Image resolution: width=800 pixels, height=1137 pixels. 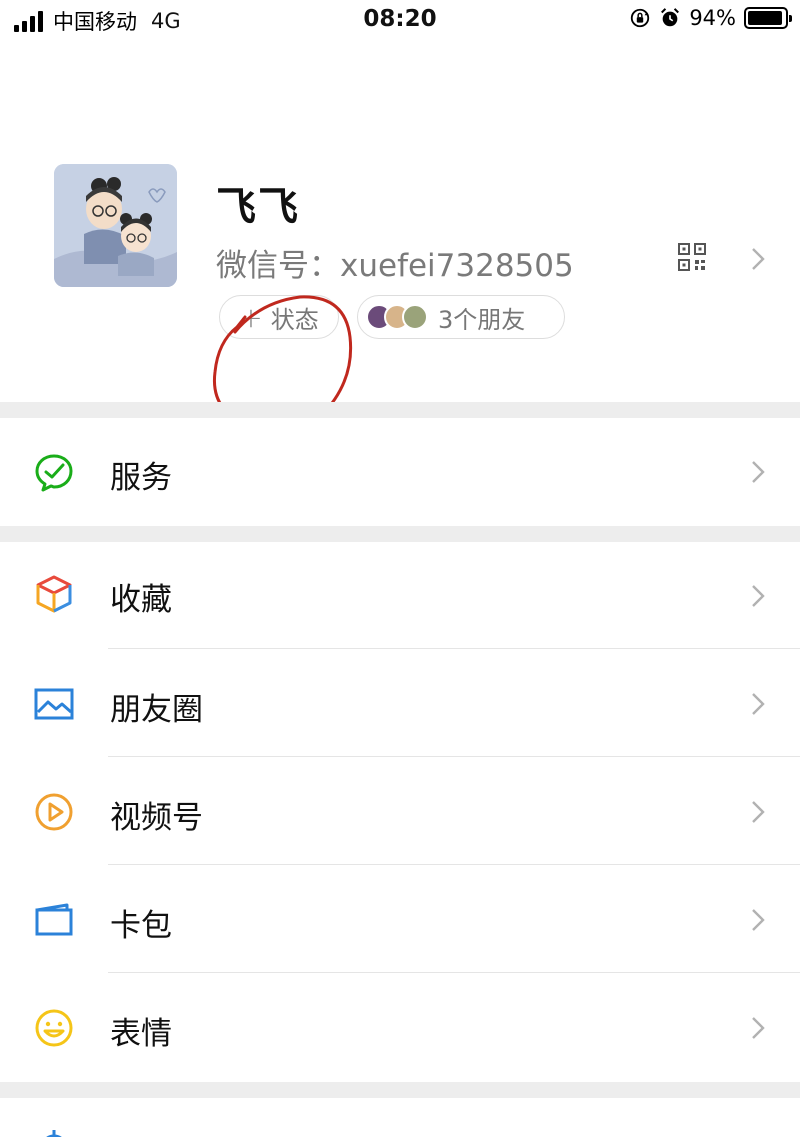 I want to click on menu-item-cards: 卡包, so click(x=400, y=920).